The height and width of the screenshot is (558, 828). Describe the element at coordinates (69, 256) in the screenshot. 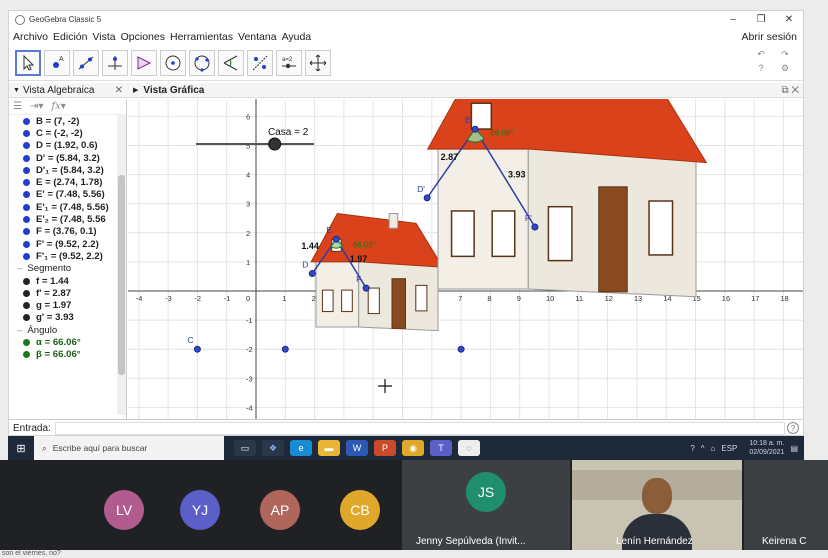

I see `algebra-item: F'₁ = (9.52, 2.2)` at that location.